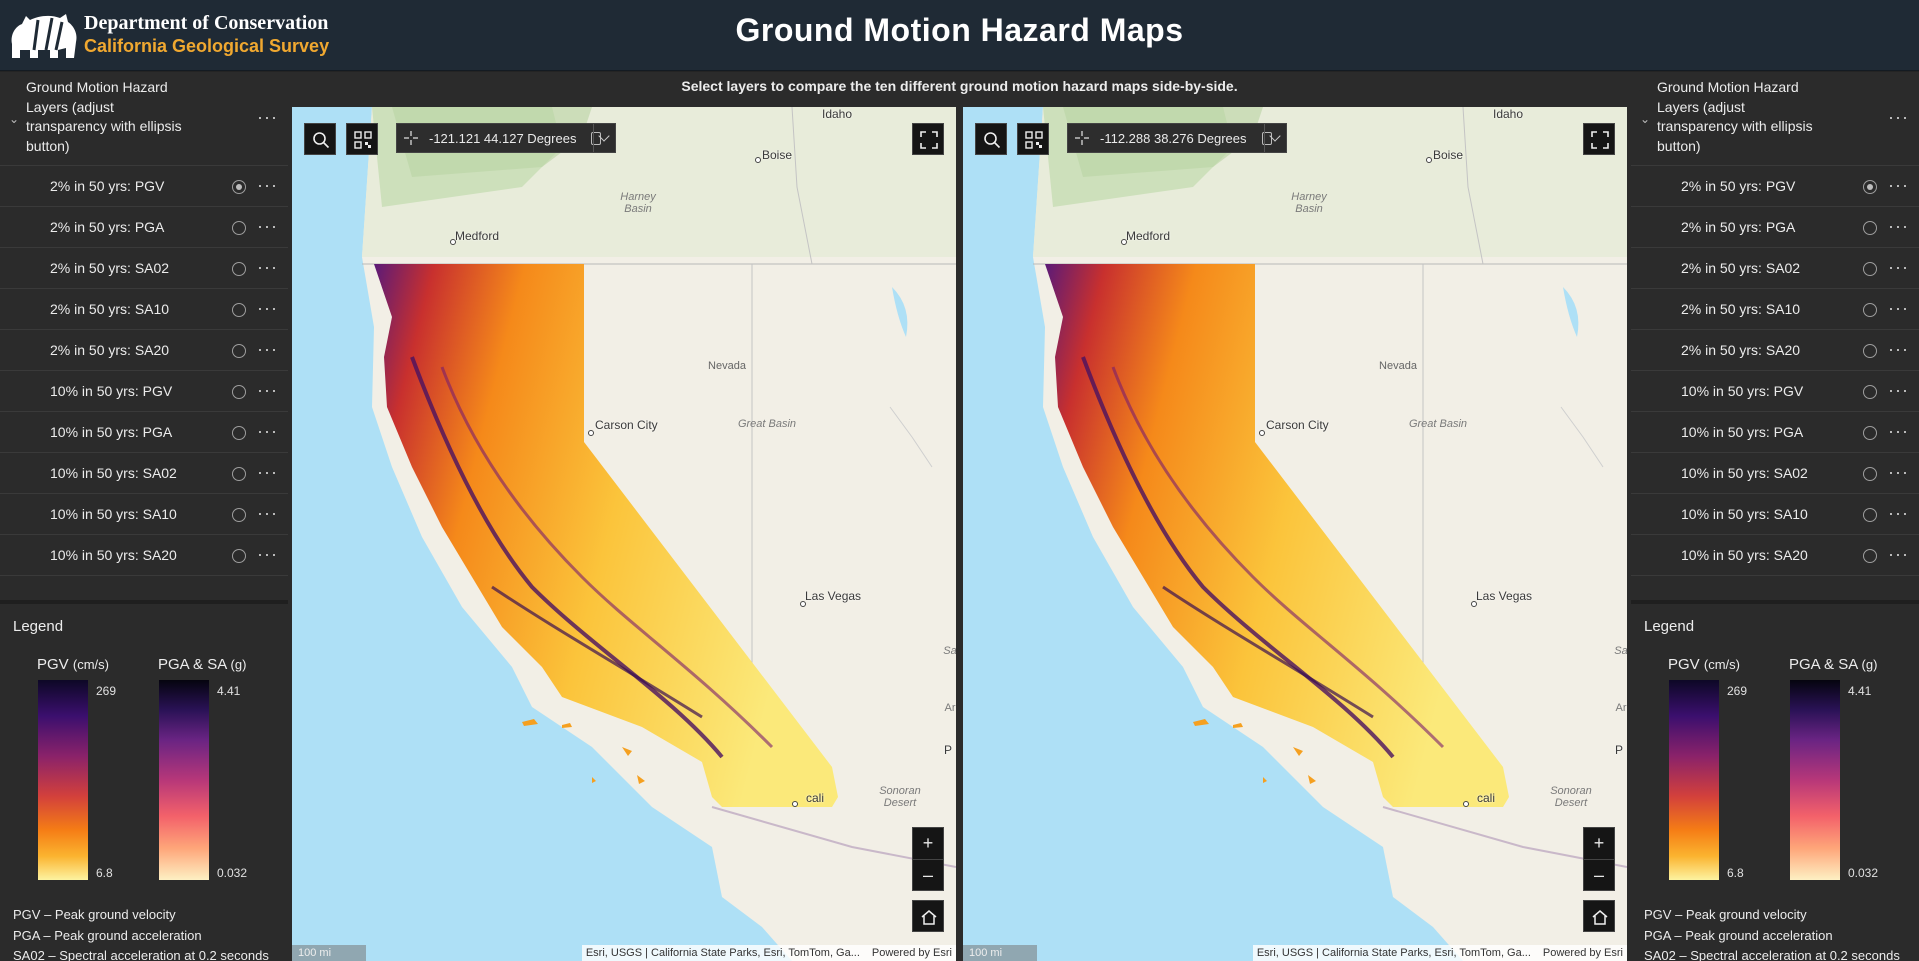 The image size is (1919, 961). I want to click on region-label: Ar, so click(1621, 708).